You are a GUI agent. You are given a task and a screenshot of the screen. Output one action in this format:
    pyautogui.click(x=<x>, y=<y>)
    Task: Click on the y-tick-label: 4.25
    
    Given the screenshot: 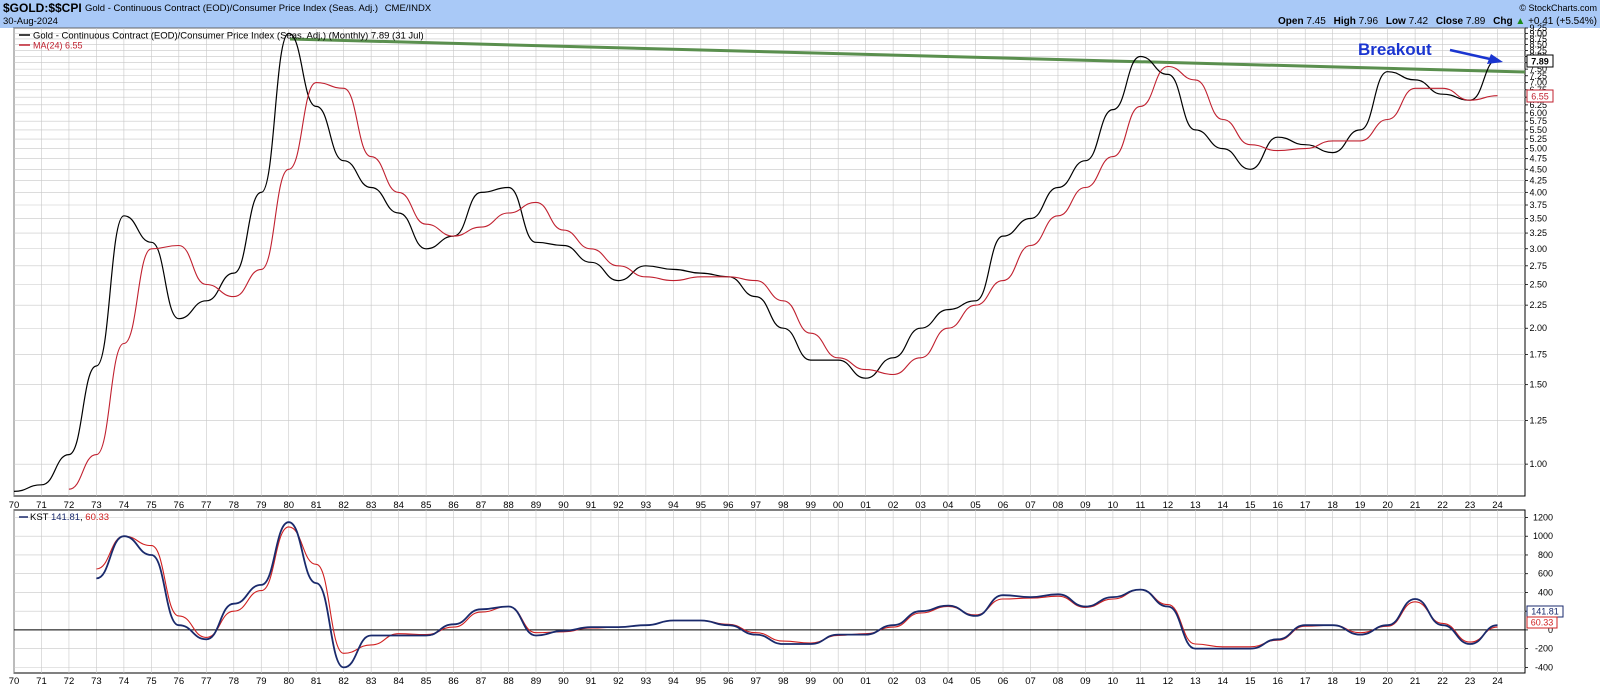 What is the action you would take?
    pyautogui.click(x=1538, y=180)
    